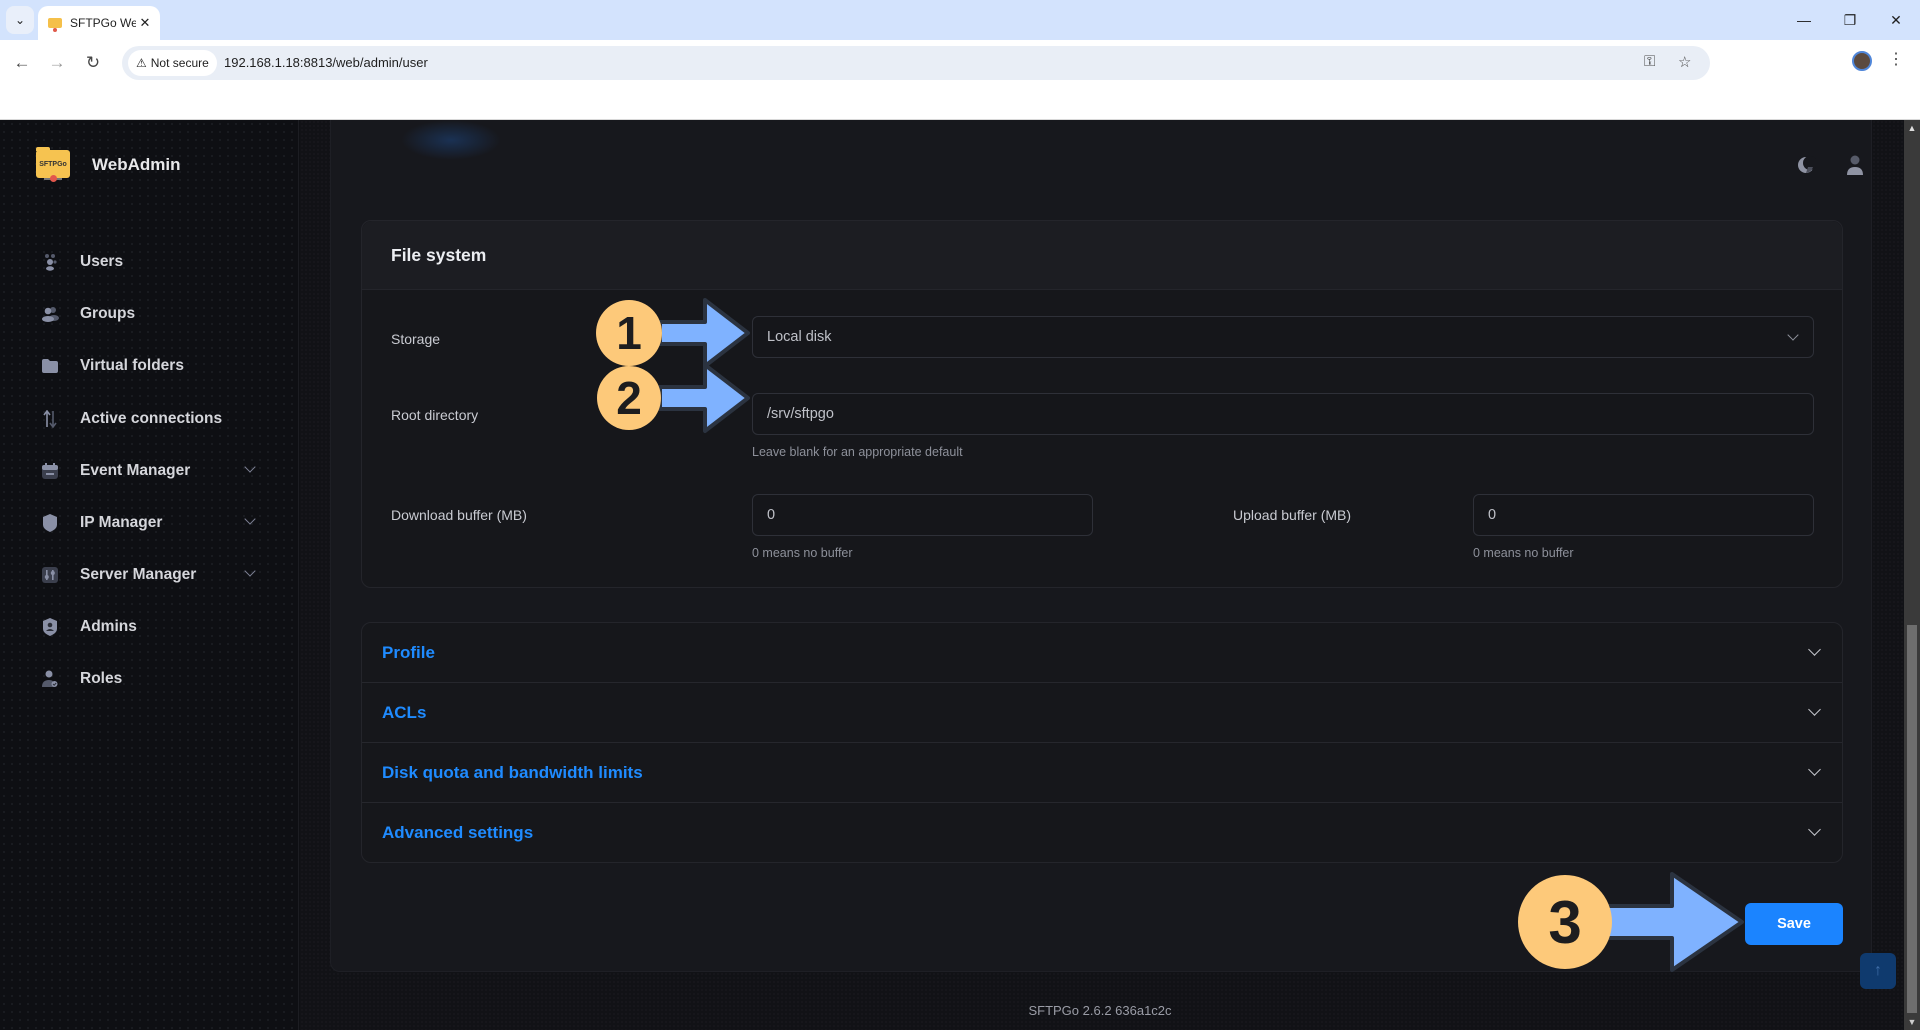 The width and height of the screenshot is (1920, 1030). What do you see at coordinates (1565, 922) in the screenshot?
I see `annotation-badge-3: 3` at bounding box center [1565, 922].